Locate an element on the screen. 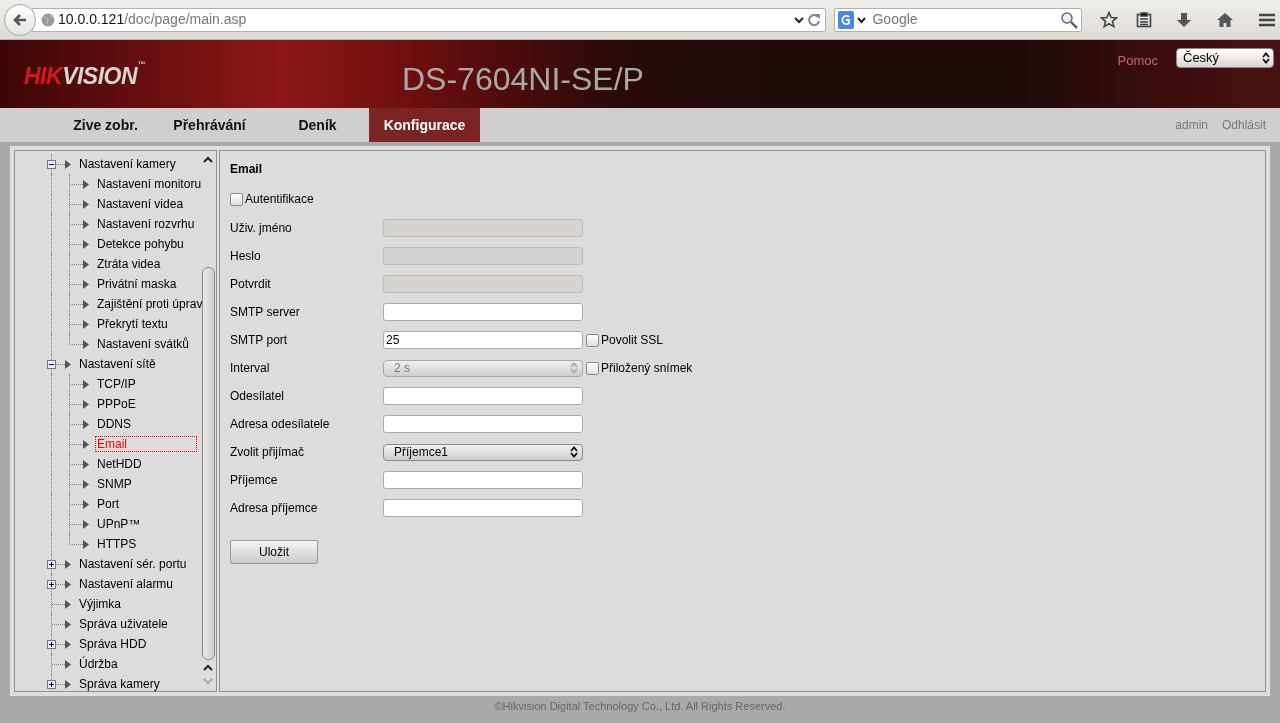  checkbox-label: Přiložený snímek is located at coordinates (647, 368).